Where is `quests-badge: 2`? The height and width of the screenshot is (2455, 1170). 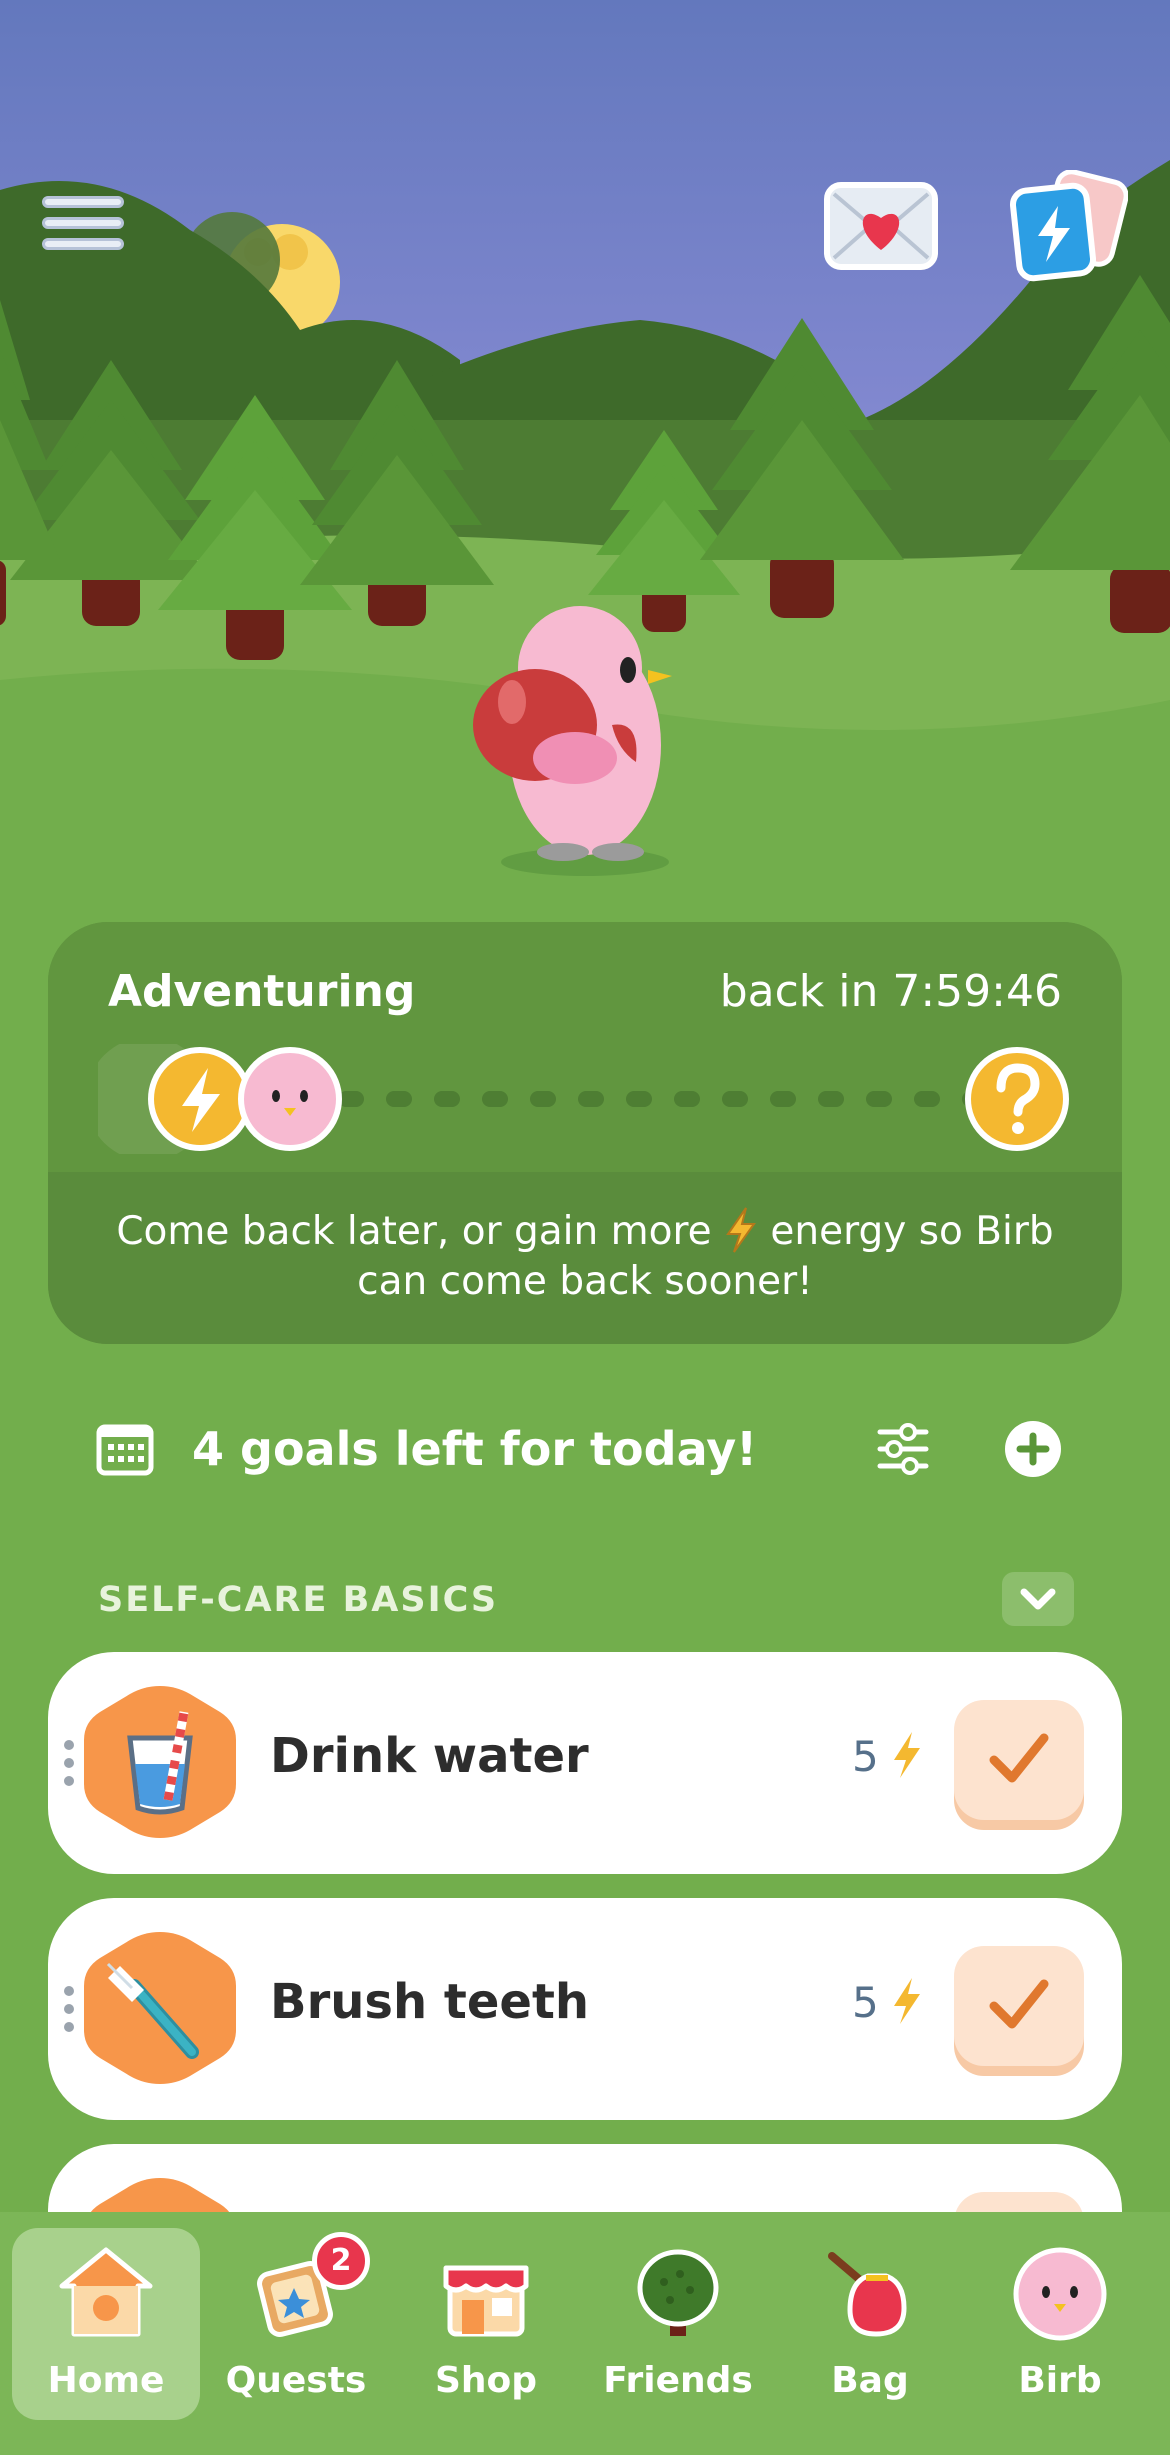 quests-badge: 2 is located at coordinates (341, 2261).